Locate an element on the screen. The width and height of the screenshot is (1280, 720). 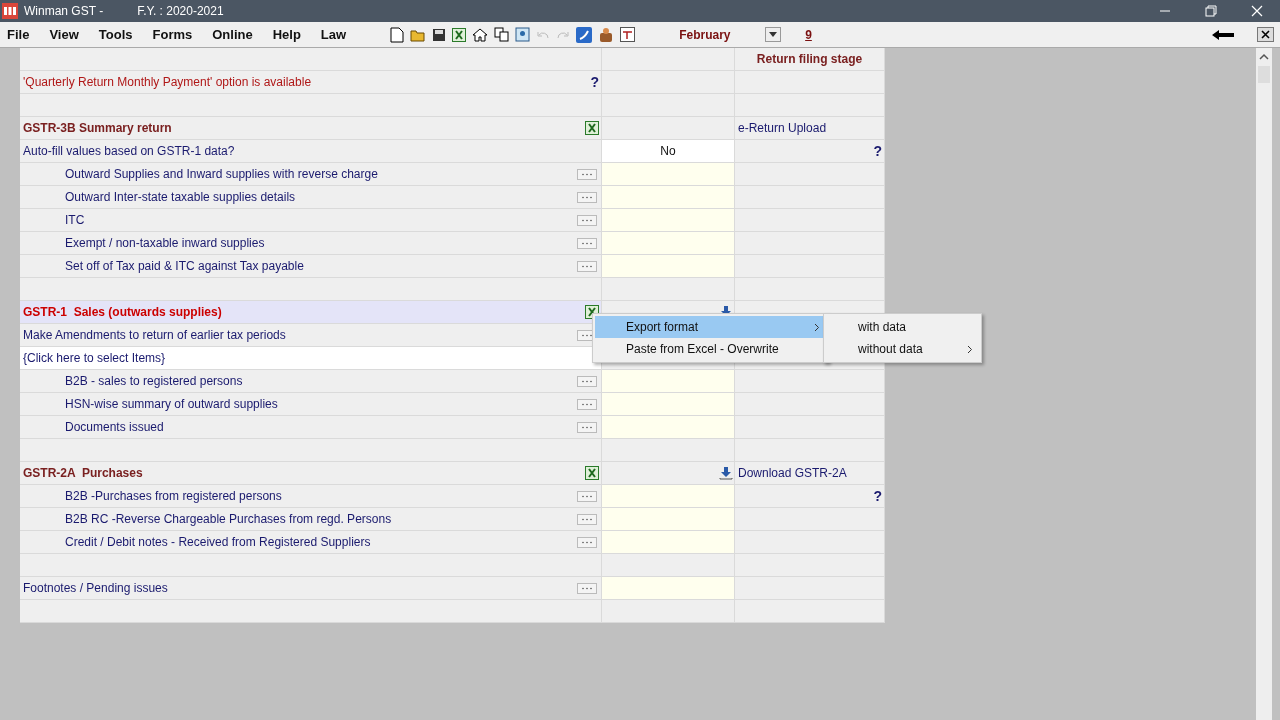
menu-option: without data is located at coordinates (902, 349).